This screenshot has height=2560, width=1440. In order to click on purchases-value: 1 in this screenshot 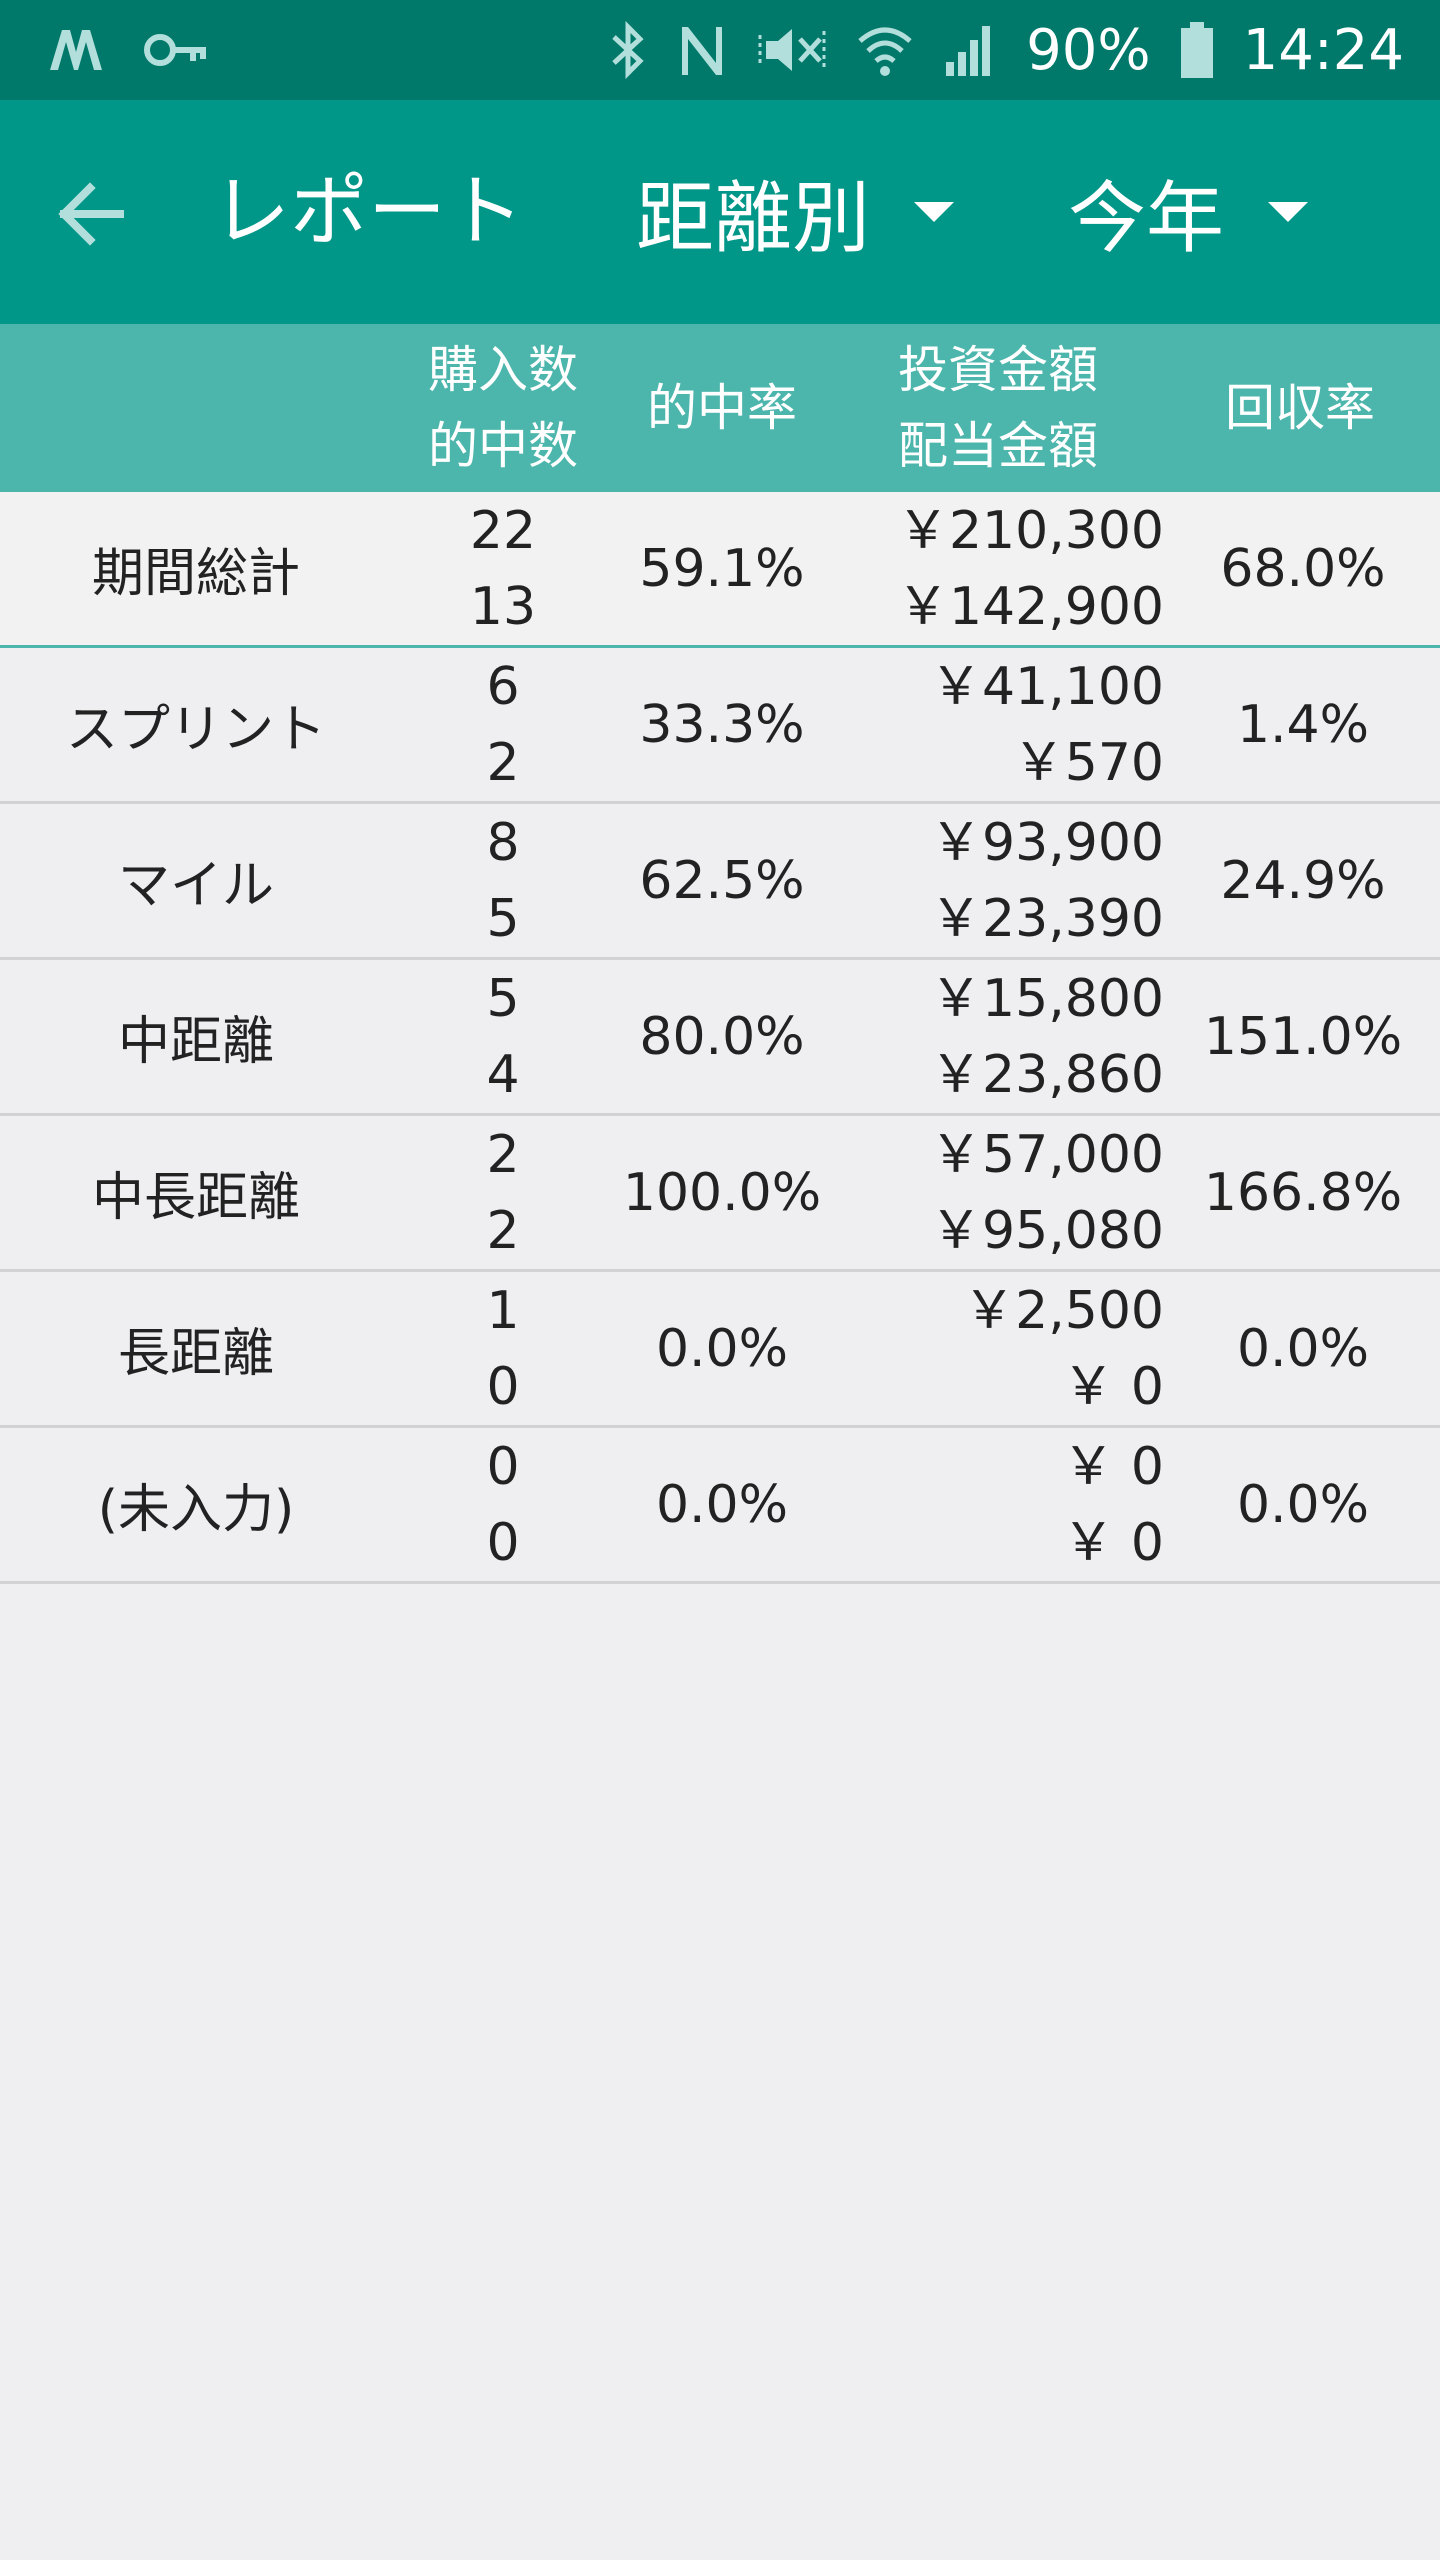, I will do `click(503, 1310)`.